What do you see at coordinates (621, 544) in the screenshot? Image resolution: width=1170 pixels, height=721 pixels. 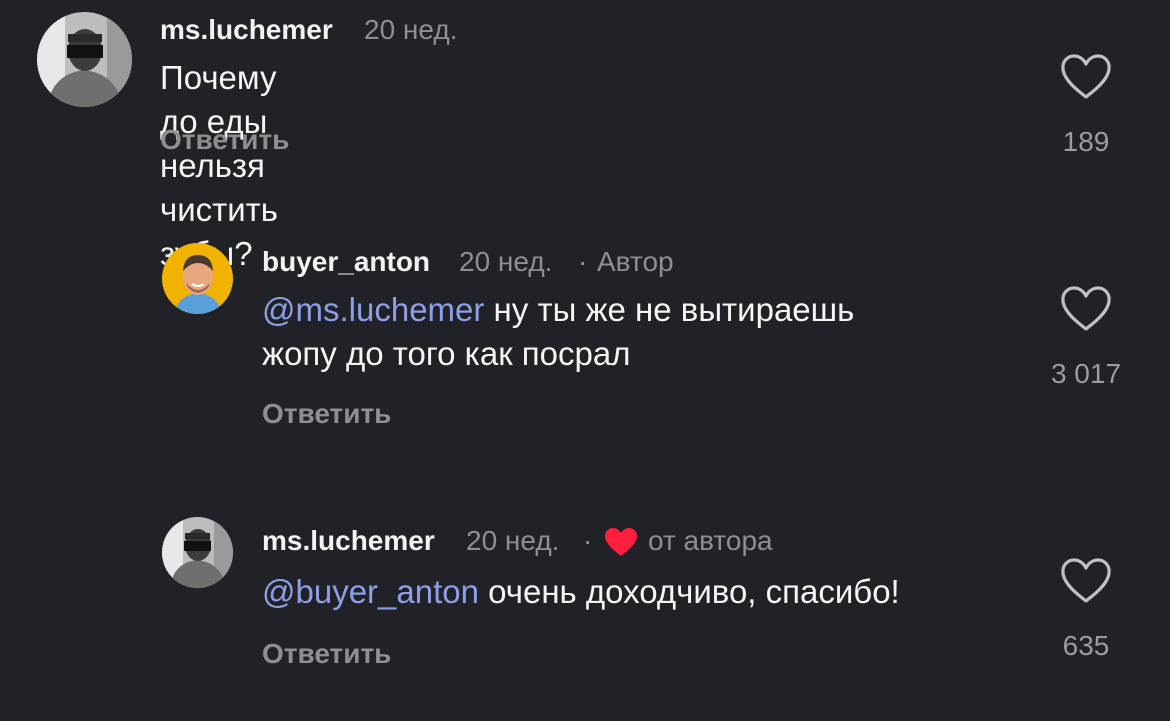 I see `heart-filled-icon` at bounding box center [621, 544].